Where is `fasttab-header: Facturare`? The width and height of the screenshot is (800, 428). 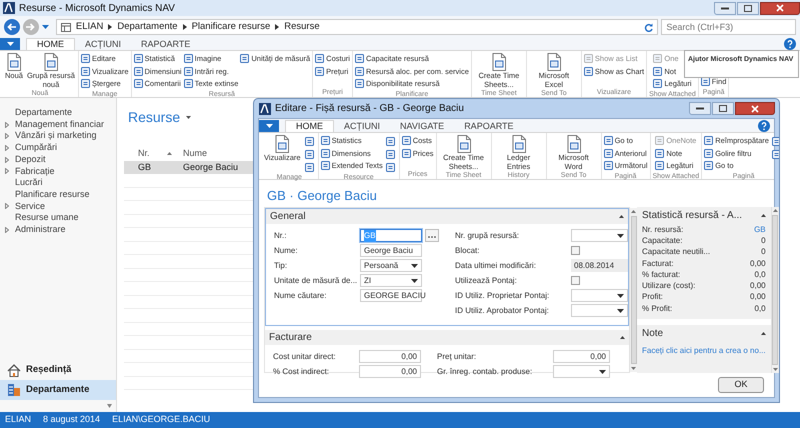 fasttab-header: Facturare is located at coordinates (447, 337).